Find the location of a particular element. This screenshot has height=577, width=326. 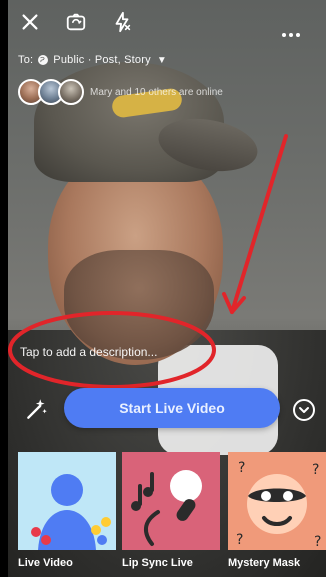

mode-label-live-video: Live Video is located at coordinates (45, 563).